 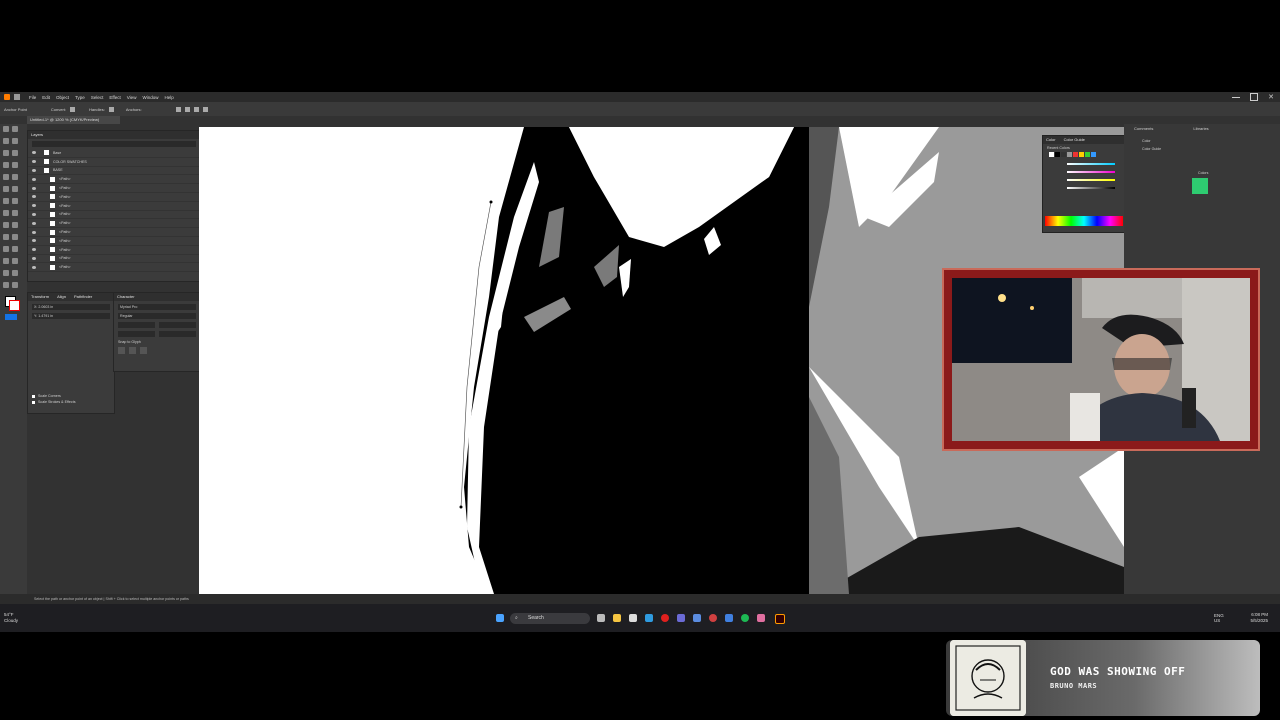 What do you see at coordinates (15, 285) in the screenshot?
I see `zoom-tool-icon` at bounding box center [15, 285].